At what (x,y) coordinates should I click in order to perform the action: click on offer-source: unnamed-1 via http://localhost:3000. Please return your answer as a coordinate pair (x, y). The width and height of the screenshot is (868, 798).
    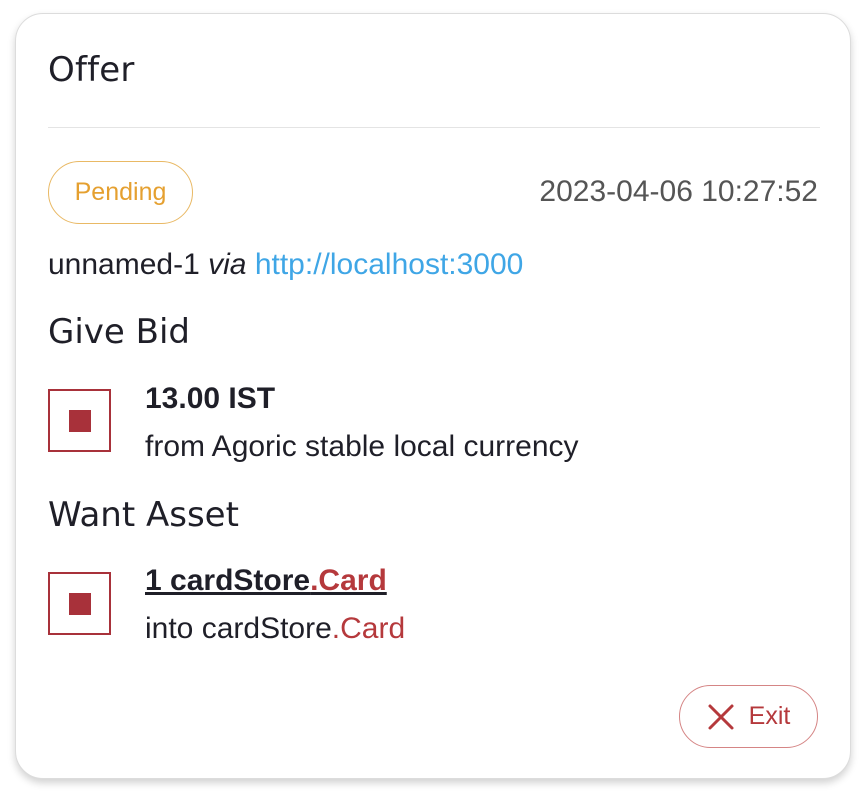
    Looking at the image, I should click on (285, 265).